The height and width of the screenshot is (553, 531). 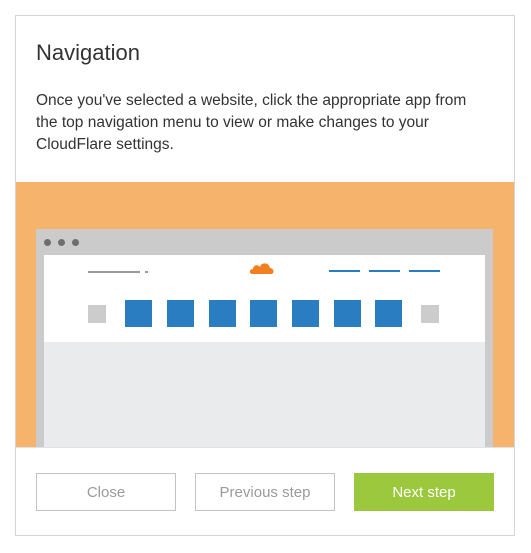 What do you see at coordinates (430, 314) in the screenshot?
I see `nav-arrow-right-placeholder` at bounding box center [430, 314].